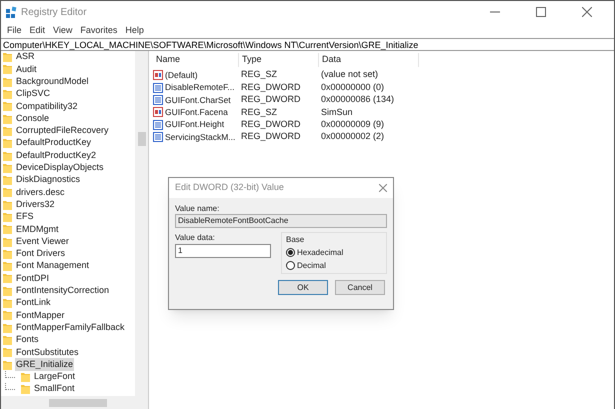  I want to click on menu-item: View, so click(62, 31).